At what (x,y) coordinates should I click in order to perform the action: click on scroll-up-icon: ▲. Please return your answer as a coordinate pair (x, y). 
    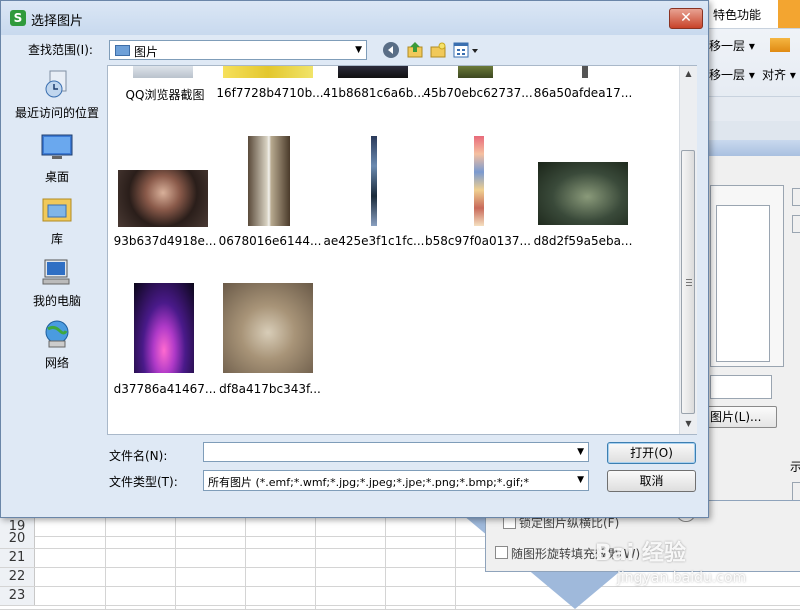
    Looking at the image, I should click on (688, 74).